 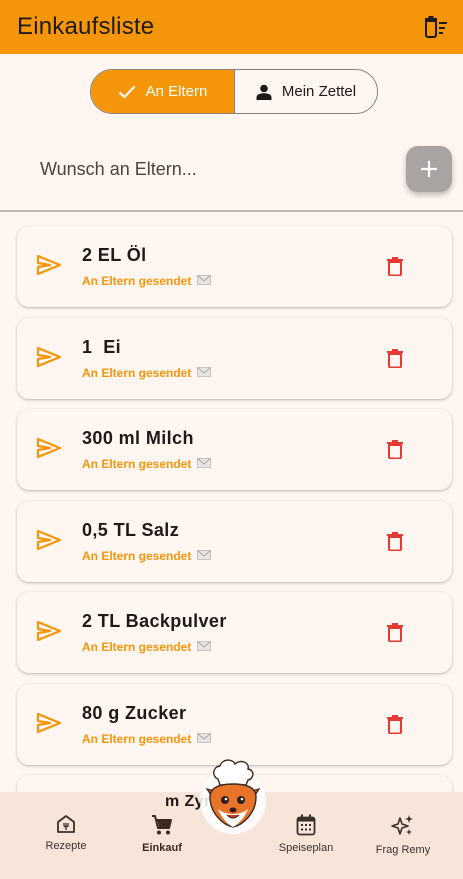 I want to click on item-name: 2 EL Öl, so click(x=114, y=255).